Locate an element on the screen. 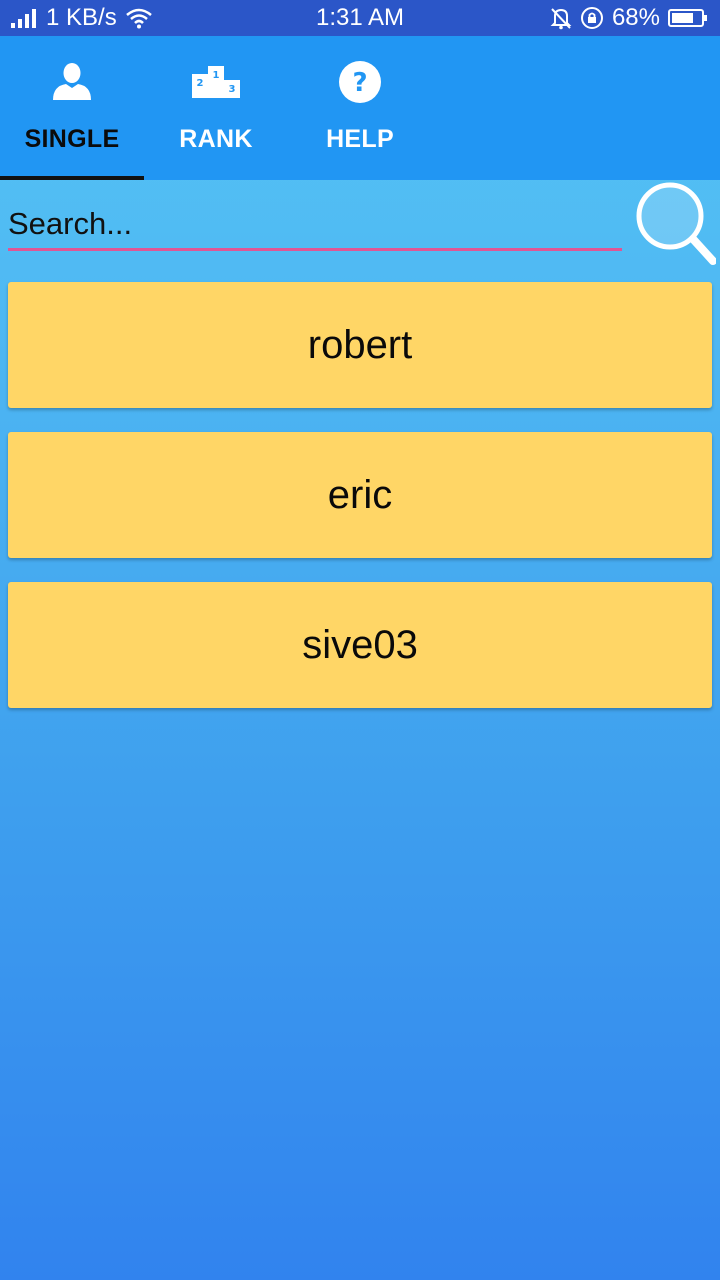  player-name: robert is located at coordinates (360, 344).